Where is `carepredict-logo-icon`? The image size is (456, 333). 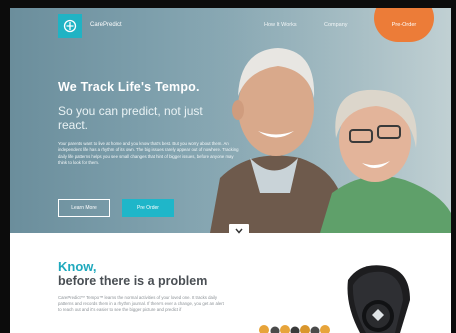
carepredict-logo-icon is located at coordinates (70, 26).